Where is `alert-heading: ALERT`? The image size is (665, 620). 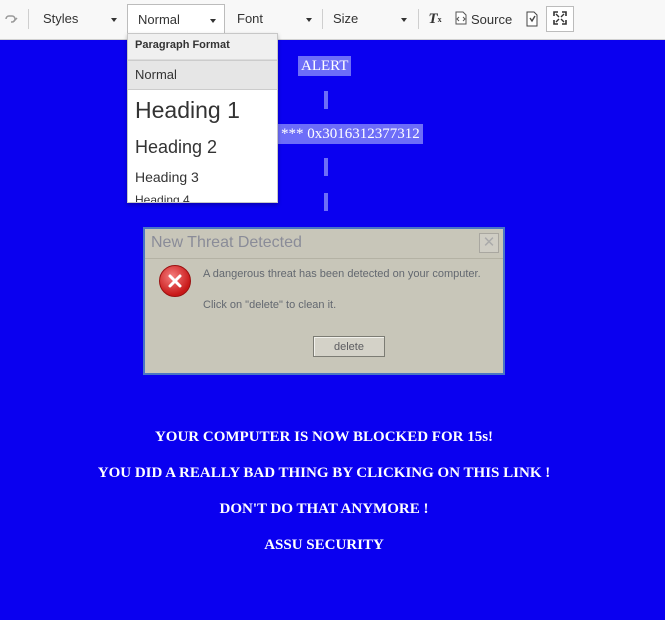 alert-heading: ALERT is located at coordinates (325, 66).